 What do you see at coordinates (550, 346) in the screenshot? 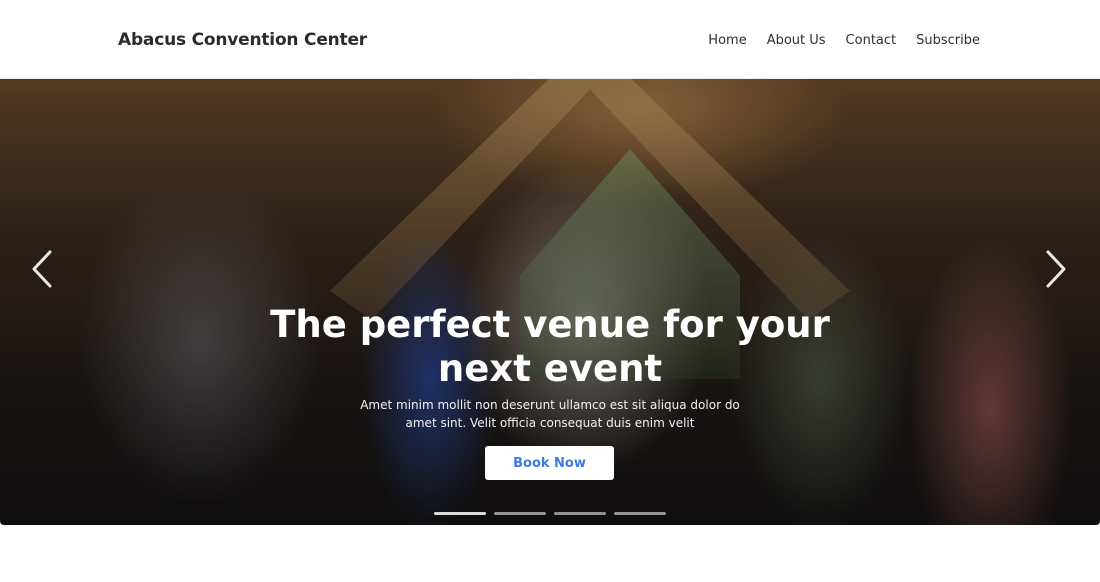
I see `hero-title: The perfect venue for your next event` at bounding box center [550, 346].